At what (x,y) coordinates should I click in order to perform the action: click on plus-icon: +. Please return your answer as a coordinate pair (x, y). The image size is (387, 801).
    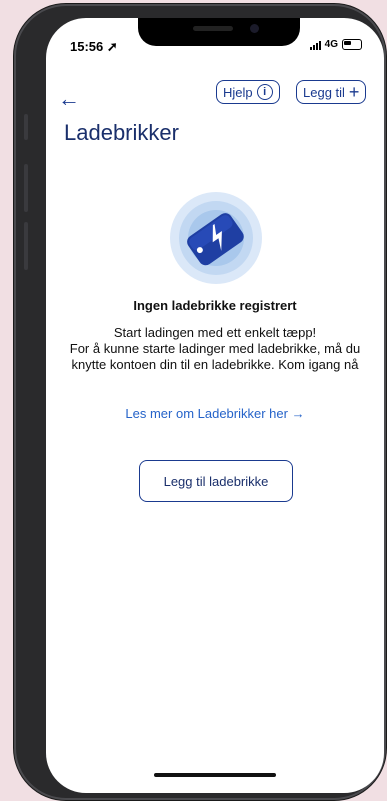
    Looking at the image, I should click on (354, 92).